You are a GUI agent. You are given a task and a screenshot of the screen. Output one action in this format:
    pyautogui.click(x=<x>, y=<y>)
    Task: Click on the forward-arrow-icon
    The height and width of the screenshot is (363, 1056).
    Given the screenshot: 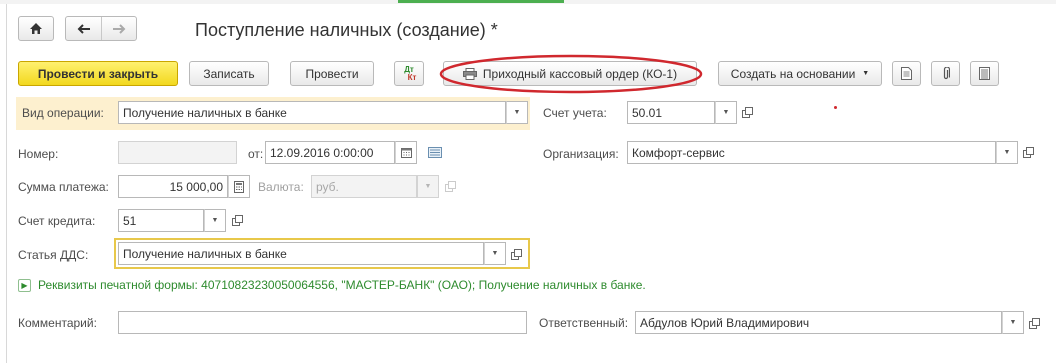 What is the action you would take?
    pyautogui.click(x=119, y=28)
    